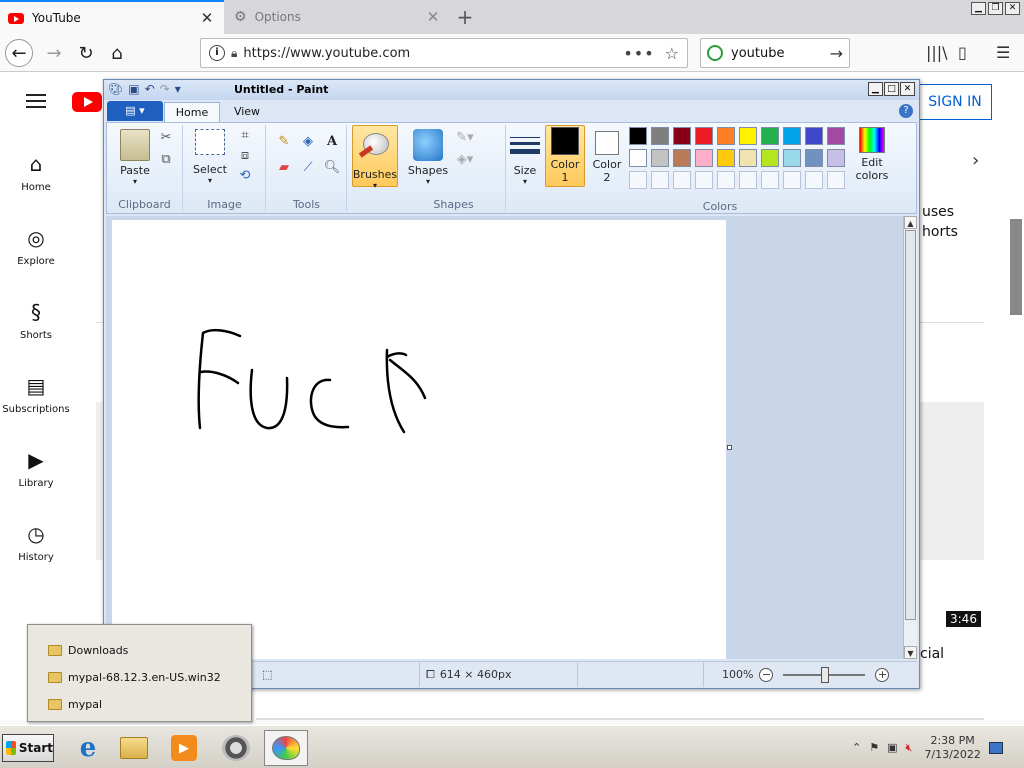 This screenshot has width=1024, height=768. What do you see at coordinates (607, 155) in the screenshot?
I see `color2-button: Color 2` at bounding box center [607, 155].